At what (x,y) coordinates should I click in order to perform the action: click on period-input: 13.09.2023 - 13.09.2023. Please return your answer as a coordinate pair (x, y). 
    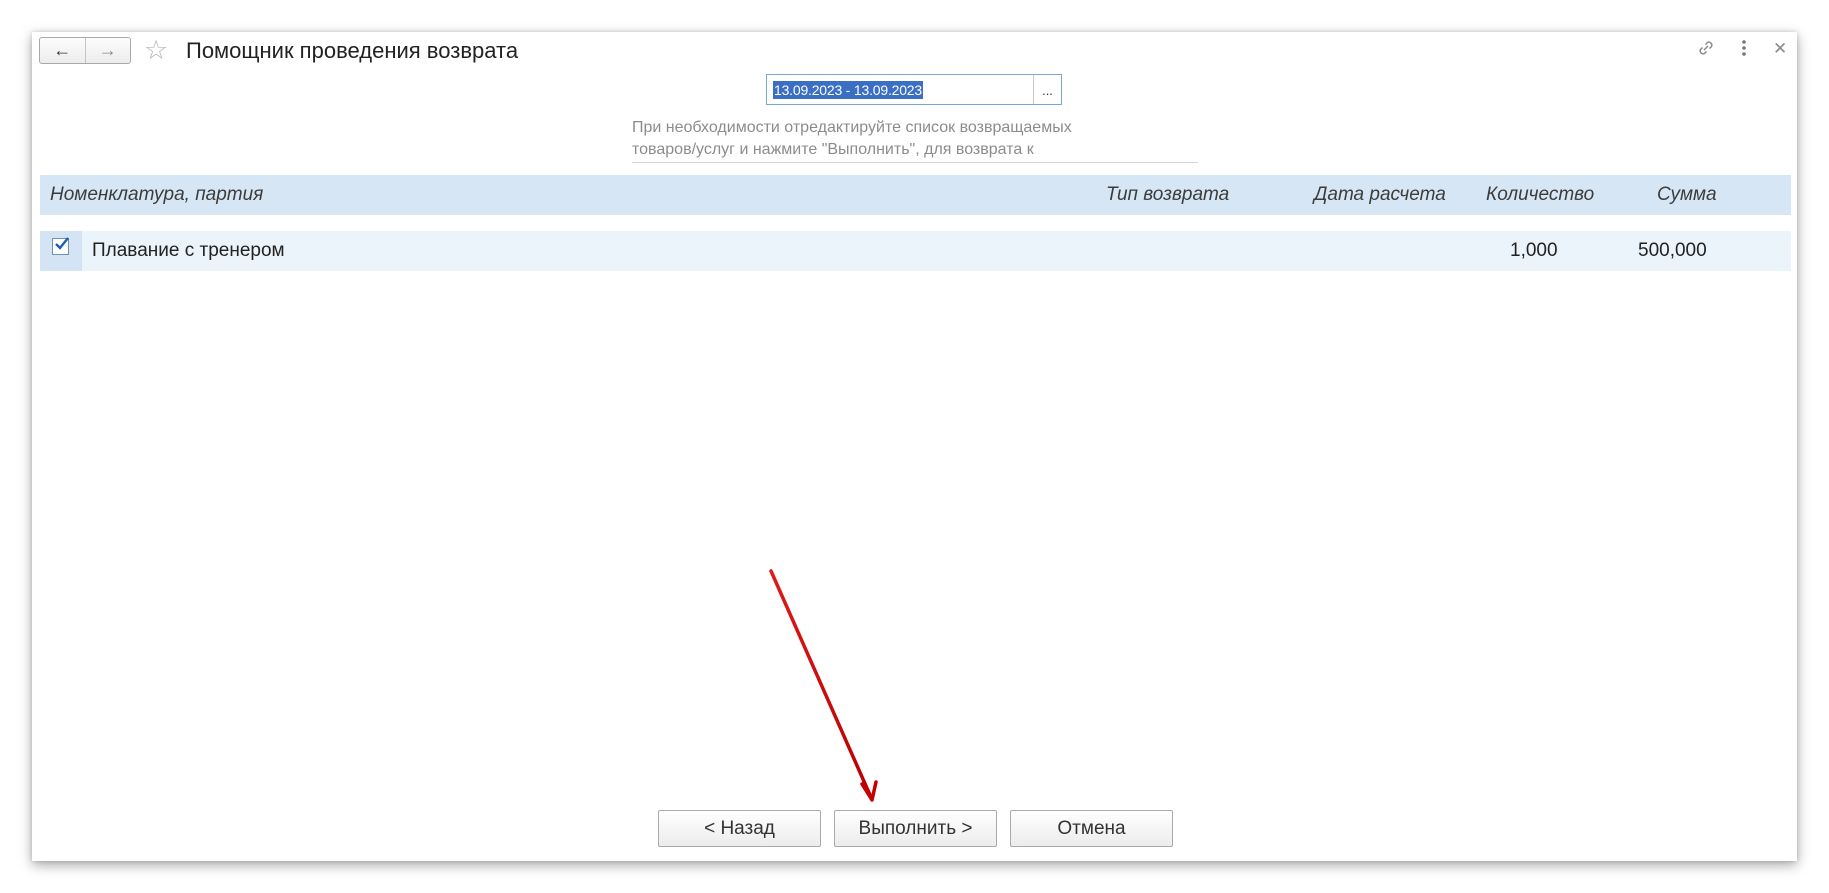
    Looking at the image, I should click on (900, 89).